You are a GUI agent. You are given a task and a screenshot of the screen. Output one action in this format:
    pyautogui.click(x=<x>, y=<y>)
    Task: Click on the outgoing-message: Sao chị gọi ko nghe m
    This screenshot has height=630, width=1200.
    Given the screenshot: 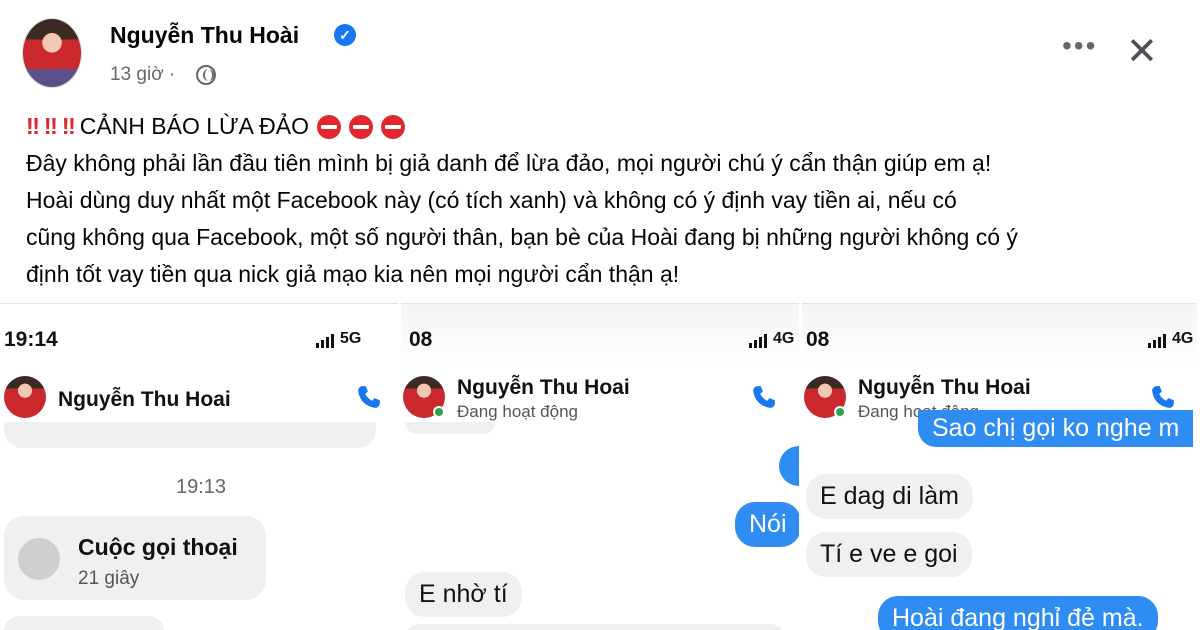 What is the action you would take?
    pyautogui.click(x=1056, y=428)
    